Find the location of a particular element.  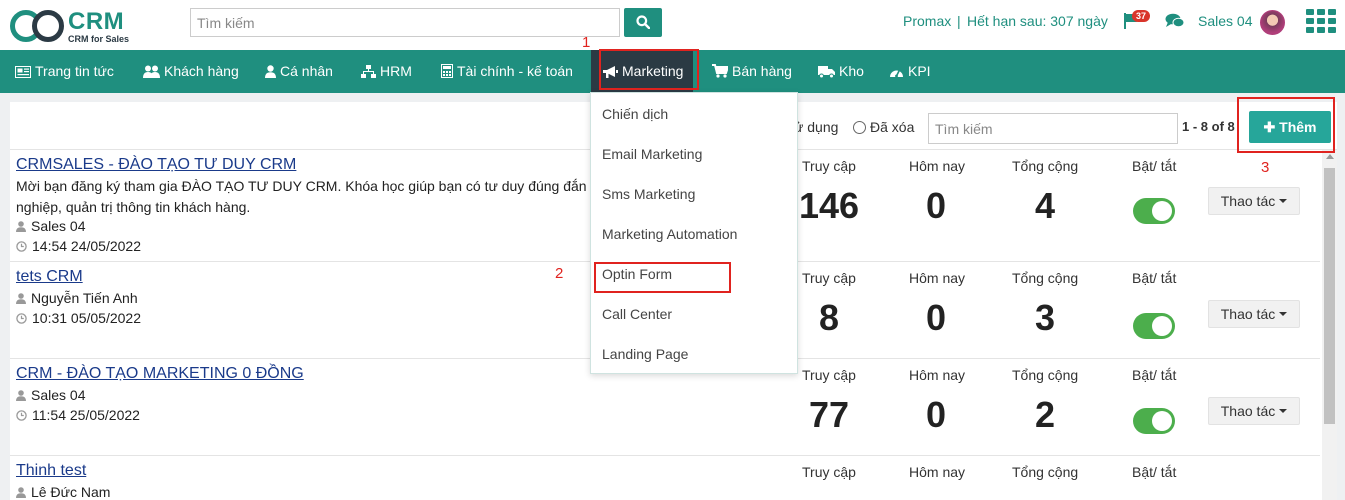

access-count: 8 is located at coordinates (829, 317).